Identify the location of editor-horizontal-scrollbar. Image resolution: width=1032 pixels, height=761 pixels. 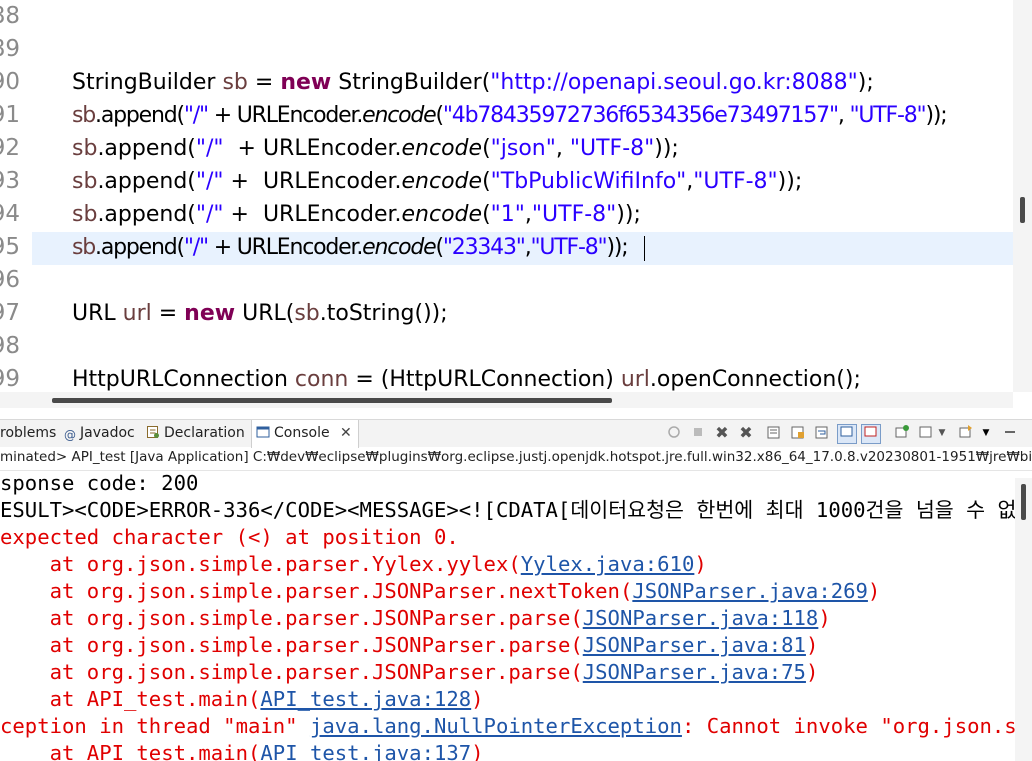
(506, 400).